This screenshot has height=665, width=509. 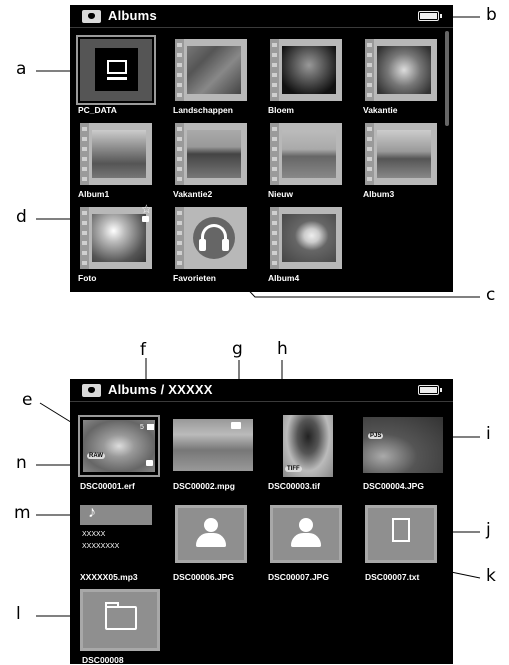 What do you see at coordinates (194, 278) in the screenshot?
I see `album-label: Favorieten` at bounding box center [194, 278].